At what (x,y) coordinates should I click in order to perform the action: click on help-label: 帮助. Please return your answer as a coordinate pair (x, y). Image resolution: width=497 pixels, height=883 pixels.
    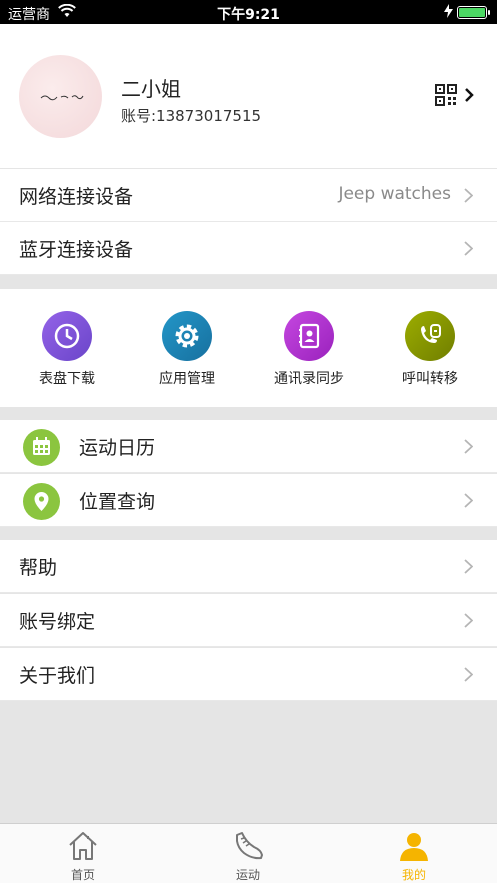
    Looking at the image, I should click on (38, 568).